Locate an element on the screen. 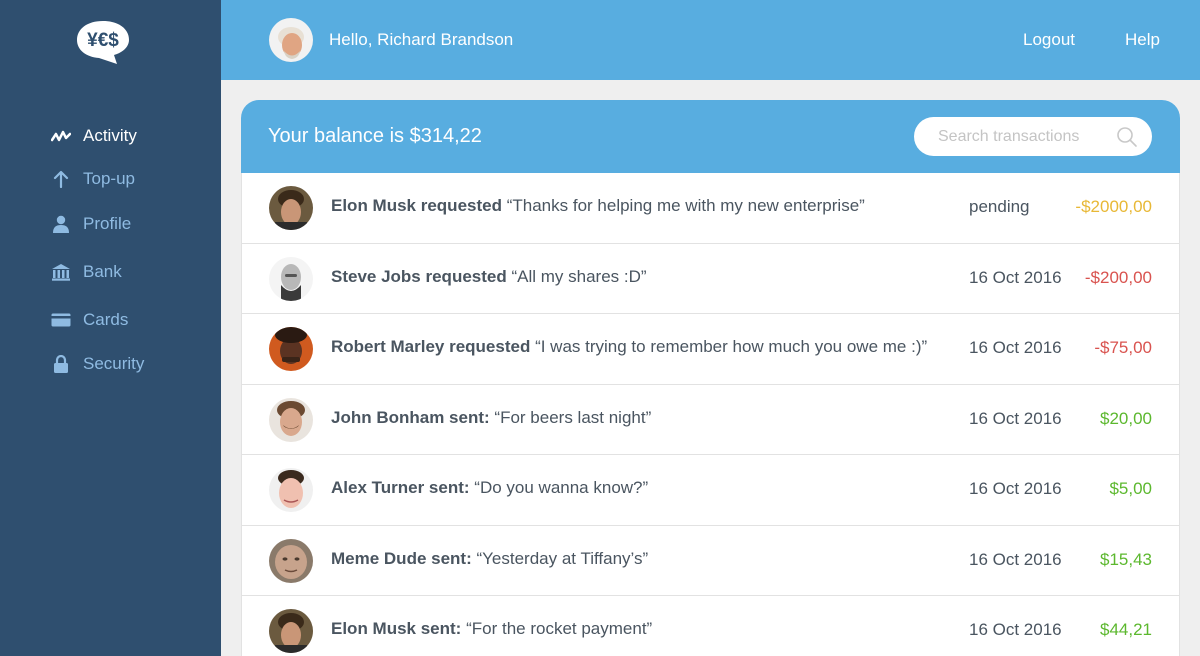 The height and width of the screenshot is (656, 1200). search-input is located at coordinates (1025, 136).